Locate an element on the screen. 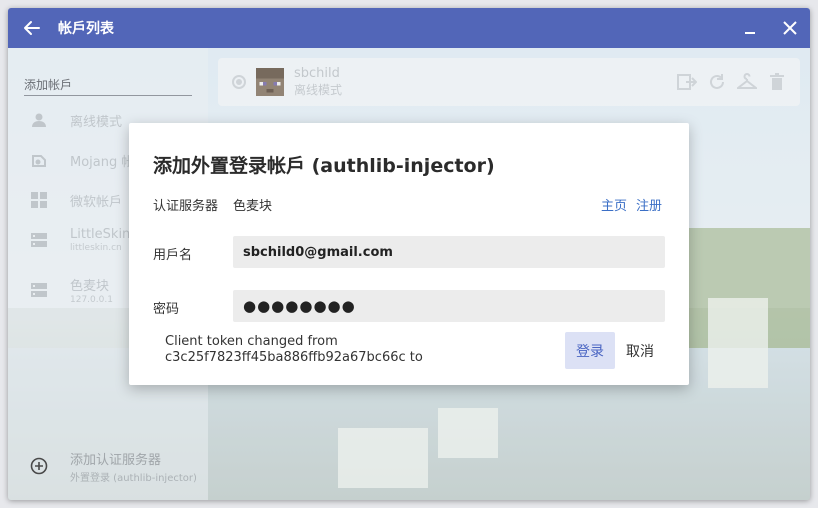  minimize-icon is located at coordinates (750, 33).